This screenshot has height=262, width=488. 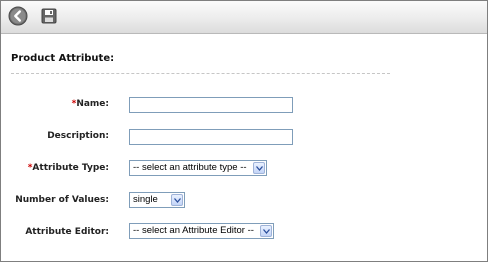 I want to click on number-of-values-selected: single, so click(x=145, y=199).